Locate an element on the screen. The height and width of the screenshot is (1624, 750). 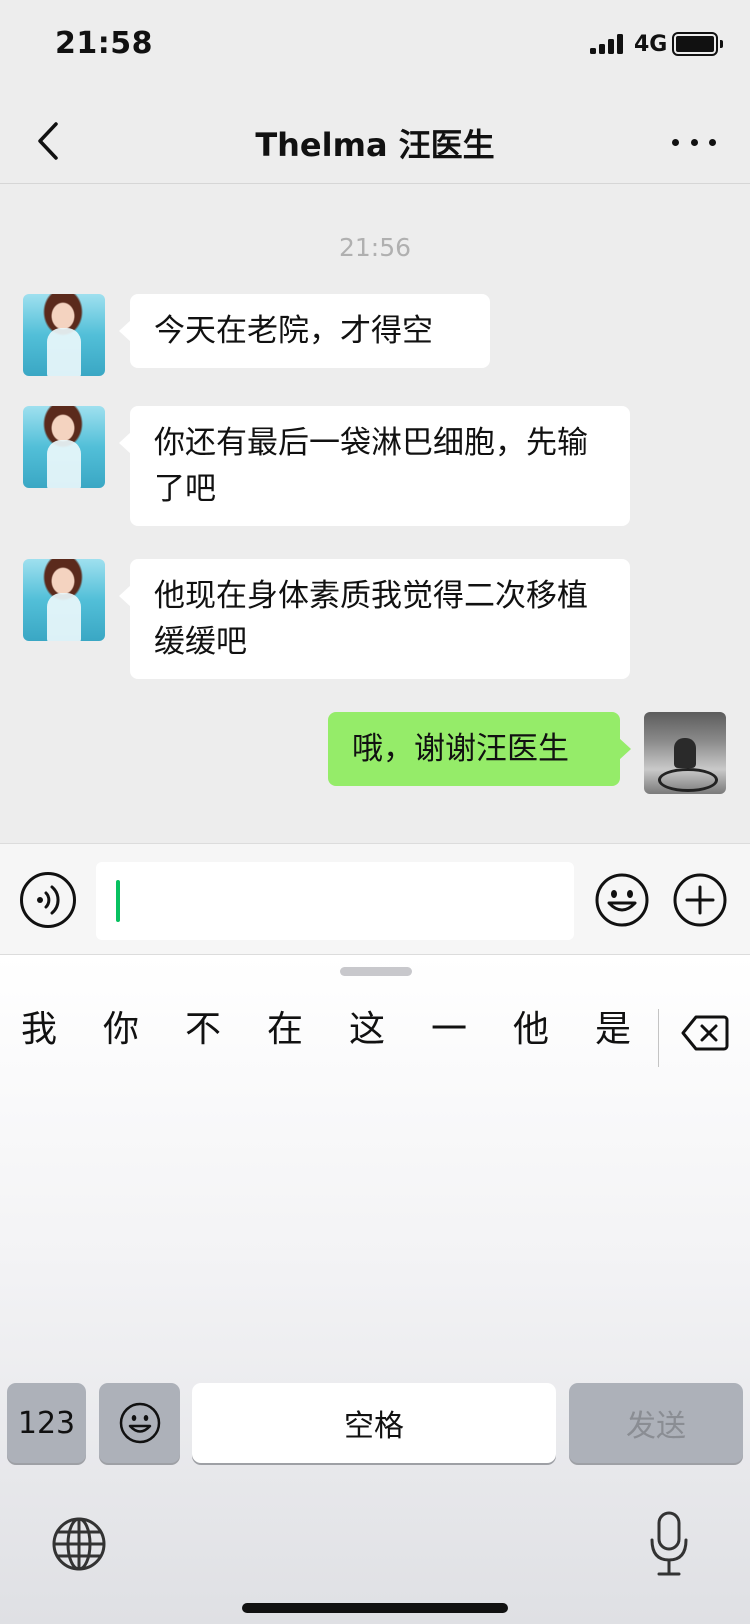
incoming-message-bubble: 今天在老院，才得空 is located at coordinates (304, 331).